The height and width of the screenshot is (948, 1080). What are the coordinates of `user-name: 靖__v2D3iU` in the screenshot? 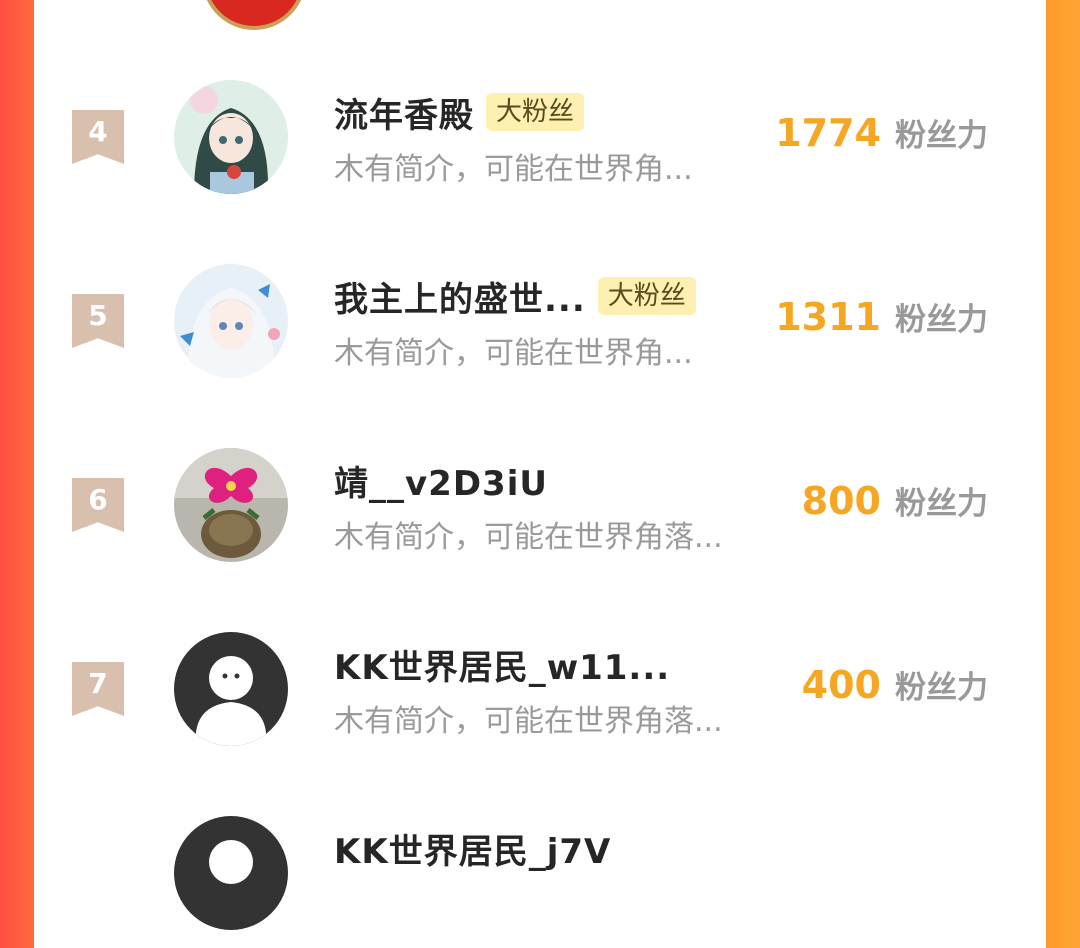 It's located at (441, 480).